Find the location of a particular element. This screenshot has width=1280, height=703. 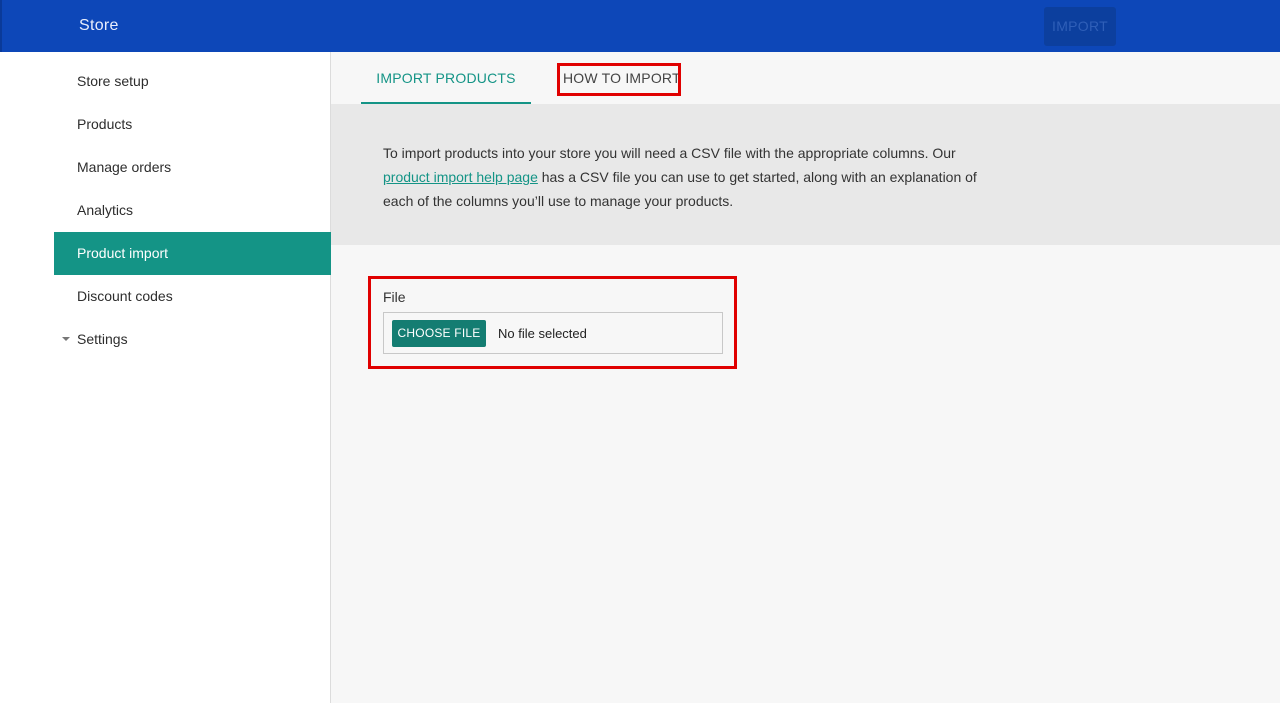

import-button: IMPORT is located at coordinates (1080, 26).